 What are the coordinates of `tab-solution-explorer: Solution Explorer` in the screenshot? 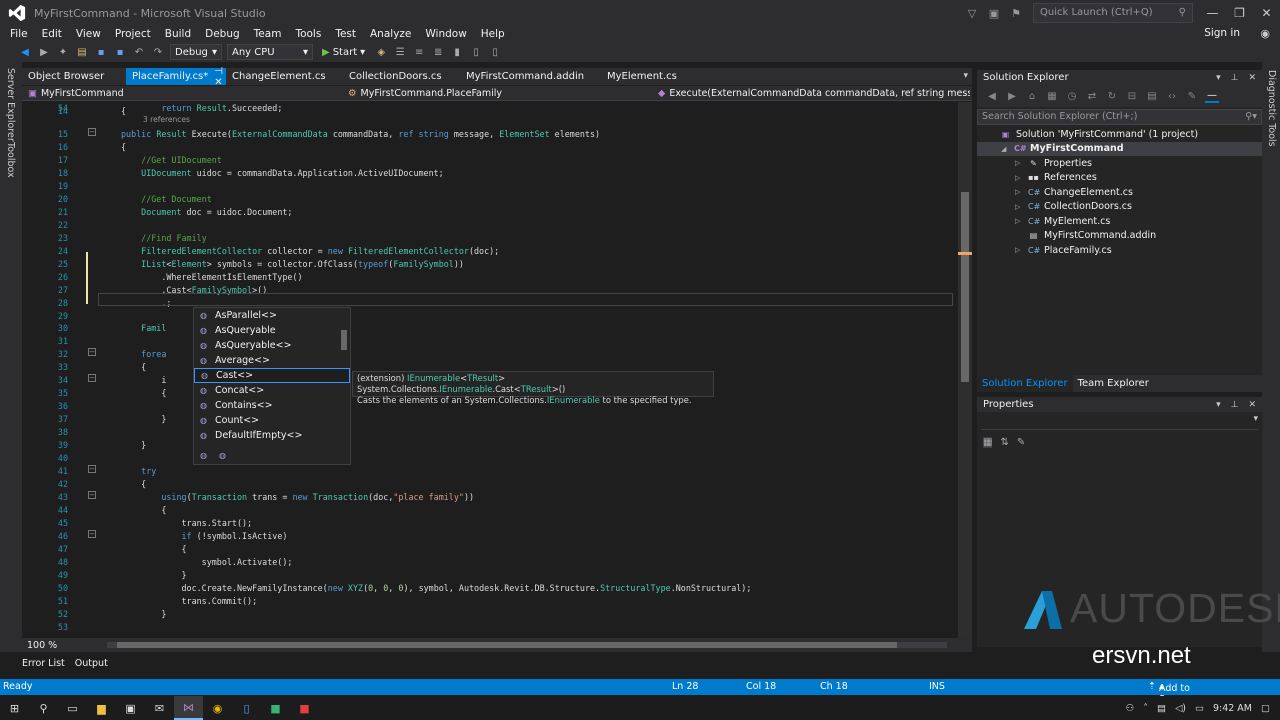 It's located at (1025, 383).